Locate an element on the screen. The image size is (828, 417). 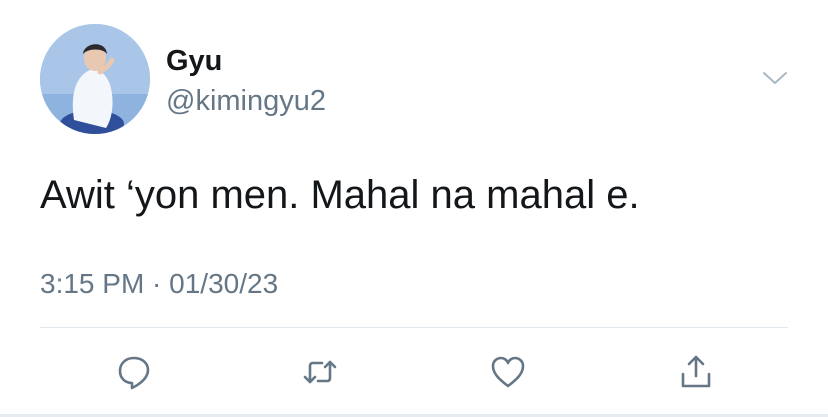
heart-icon is located at coordinates (508, 372).